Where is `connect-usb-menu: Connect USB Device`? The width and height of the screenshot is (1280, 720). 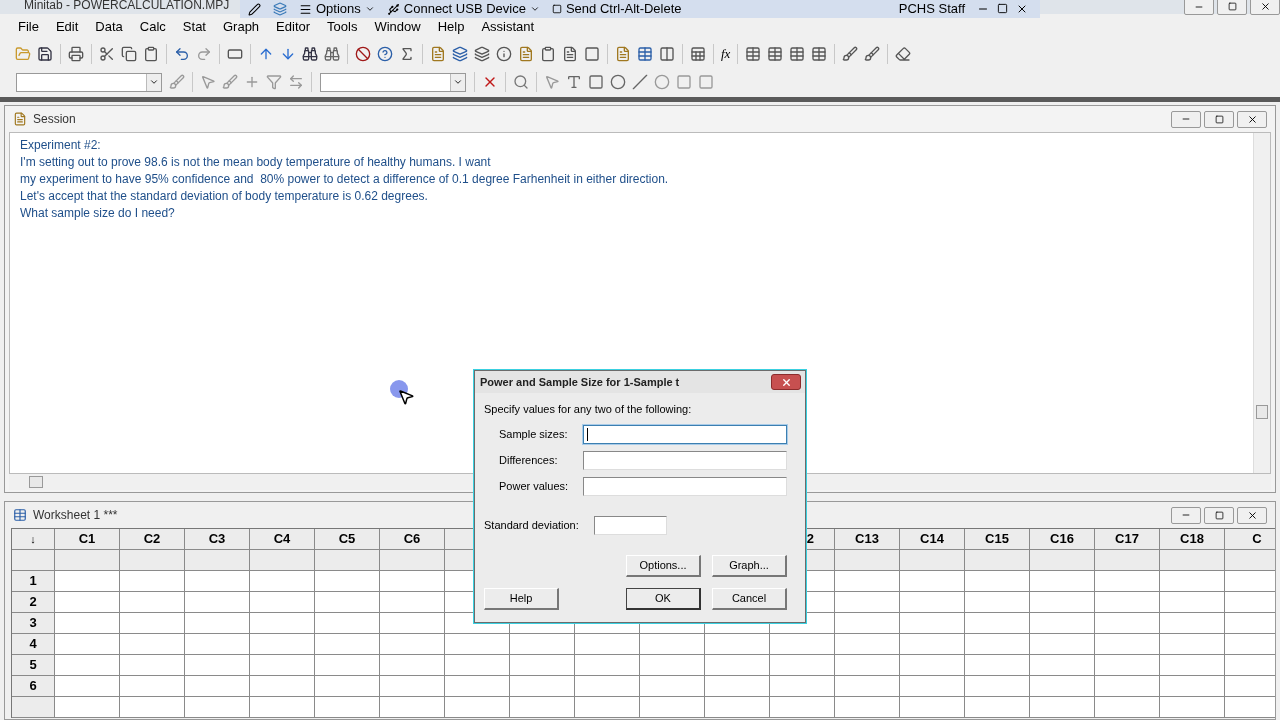
connect-usb-menu: Connect USB Device is located at coordinates (463, 9).